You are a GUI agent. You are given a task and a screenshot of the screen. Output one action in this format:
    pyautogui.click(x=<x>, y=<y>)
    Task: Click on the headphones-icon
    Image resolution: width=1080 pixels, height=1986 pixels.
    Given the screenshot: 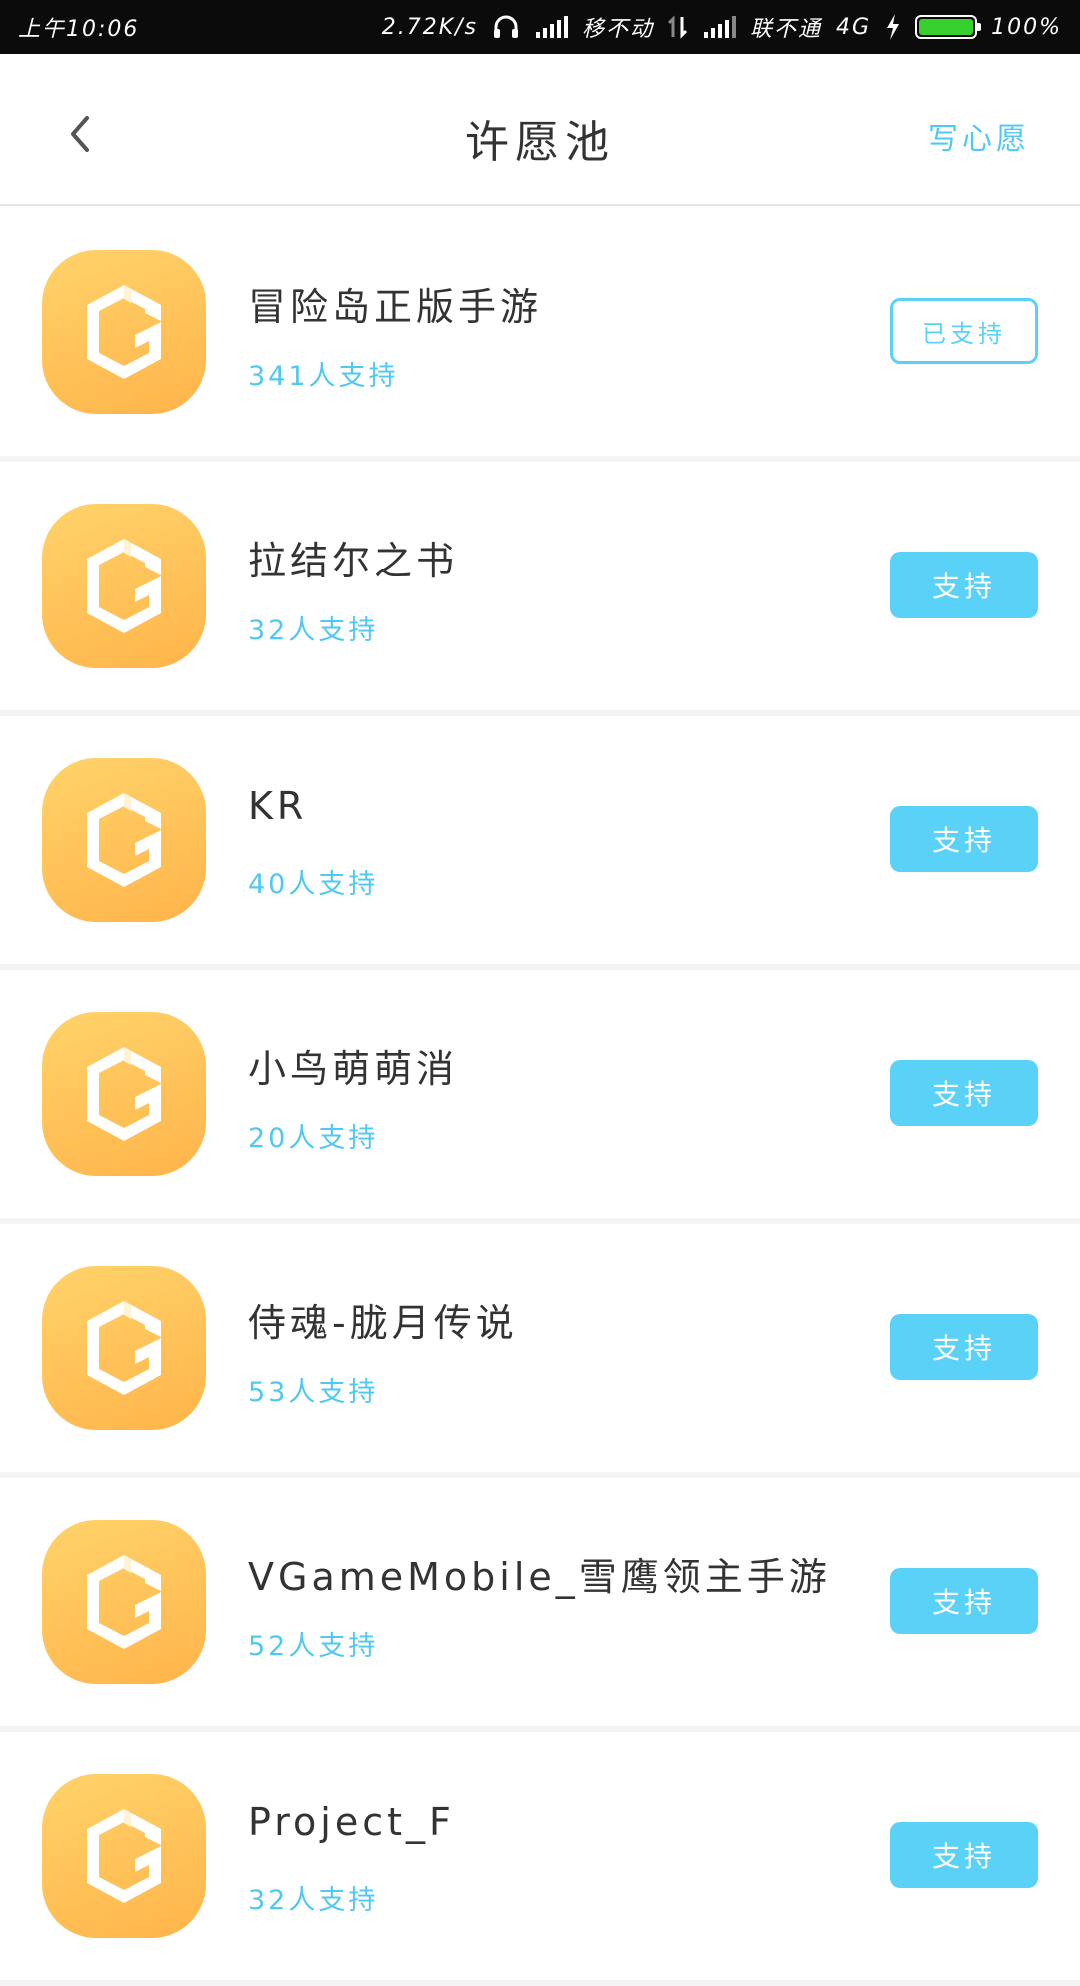 What is the action you would take?
    pyautogui.click(x=506, y=27)
    